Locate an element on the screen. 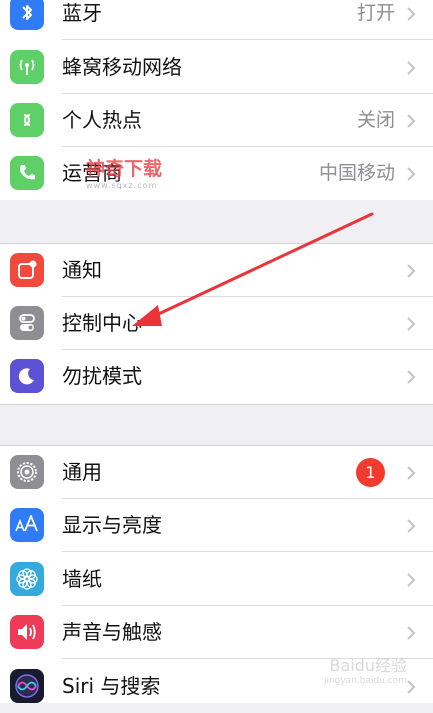 This screenshot has width=433, height=713. settings-row-wallpaper: 墙纸 is located at coordinates (216, 579).